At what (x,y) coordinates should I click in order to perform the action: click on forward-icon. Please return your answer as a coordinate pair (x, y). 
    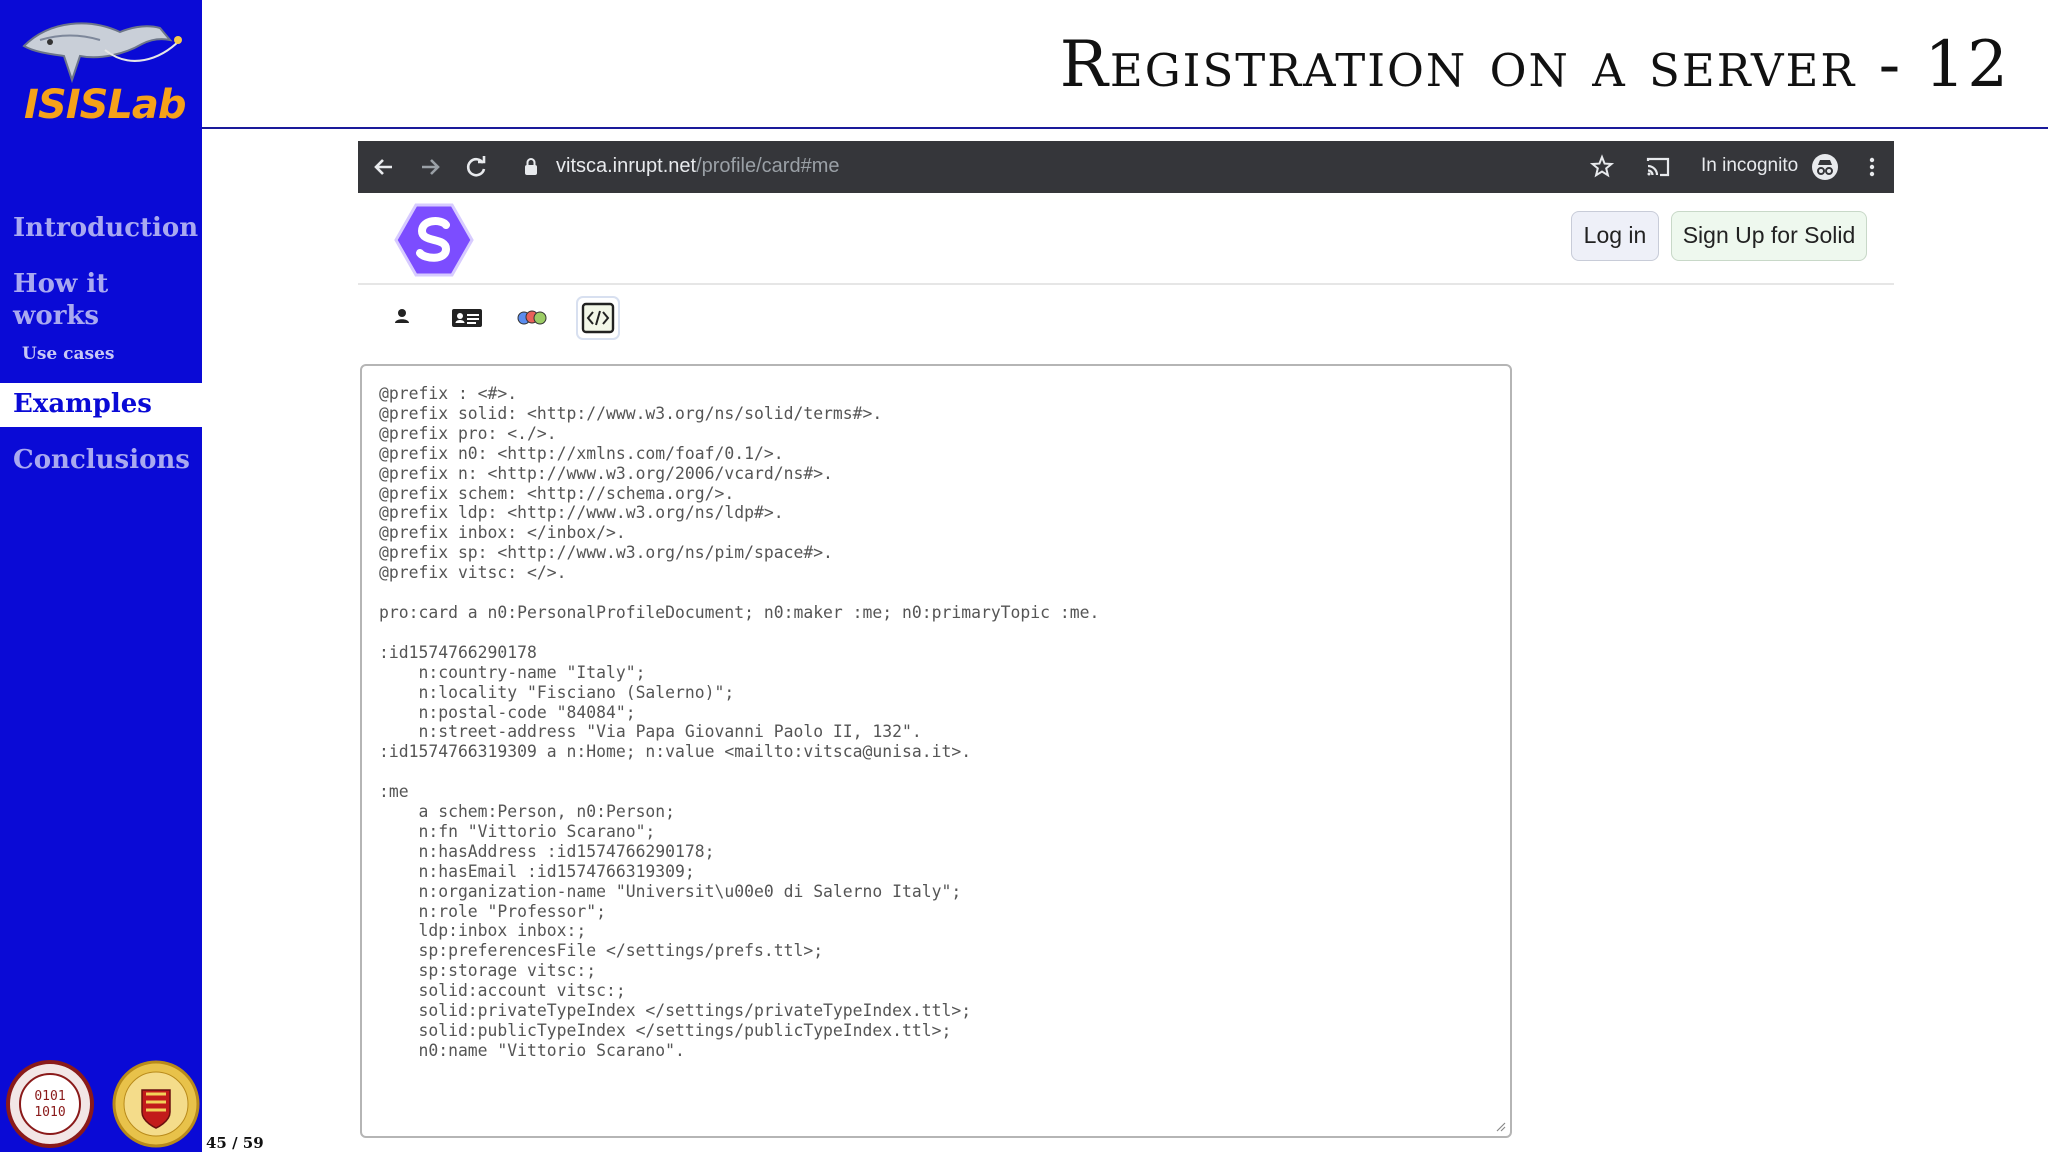
    Looking at the image, I should click on (430, 167).